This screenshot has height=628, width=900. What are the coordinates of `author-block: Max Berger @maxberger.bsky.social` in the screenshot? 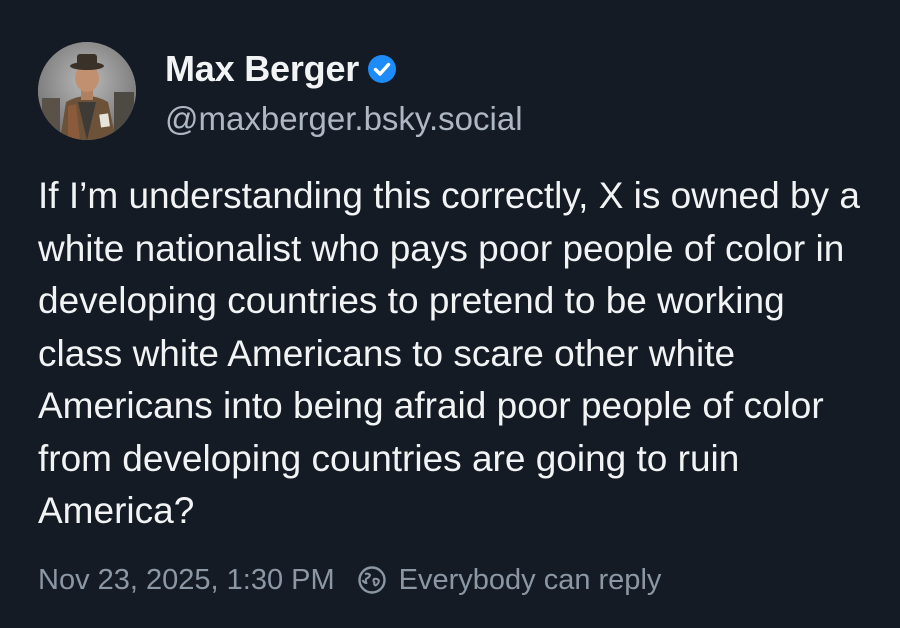 It's located at (344, 96).